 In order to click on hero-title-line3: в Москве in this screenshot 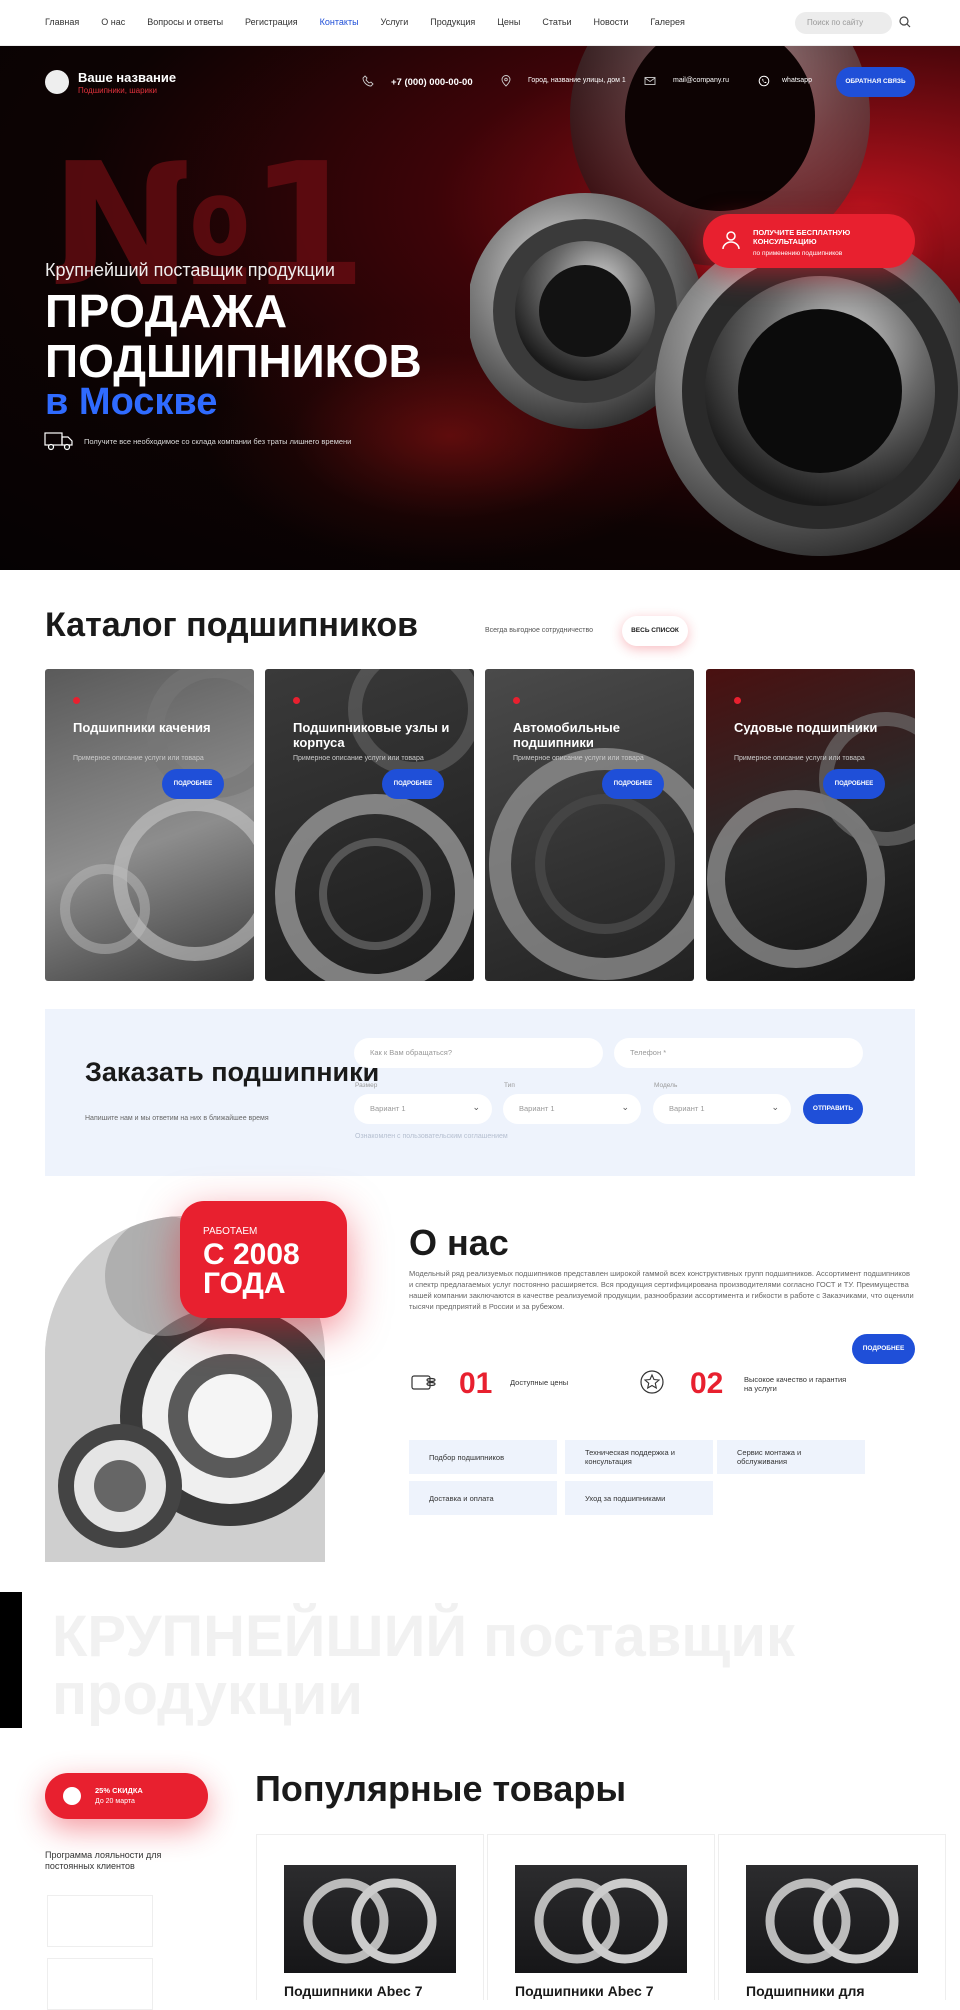, I will do `click(131, 402)`.